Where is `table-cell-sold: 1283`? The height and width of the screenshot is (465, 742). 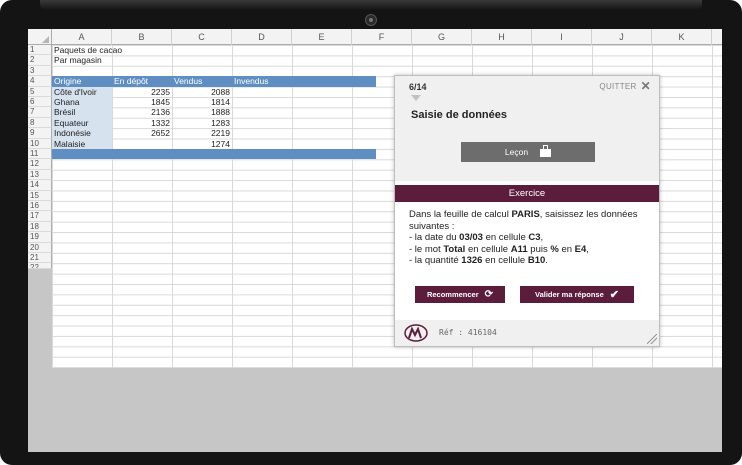
table-cell-sold: 1283 is located at coordinates (202, 123).